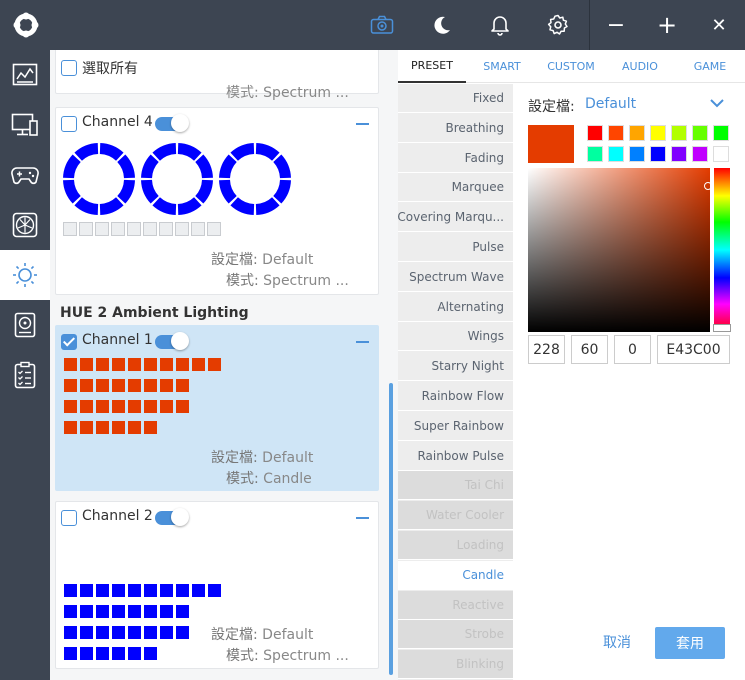 The image size is (745, 680). I want to click on chevron-down-icon, so click(717, 103).